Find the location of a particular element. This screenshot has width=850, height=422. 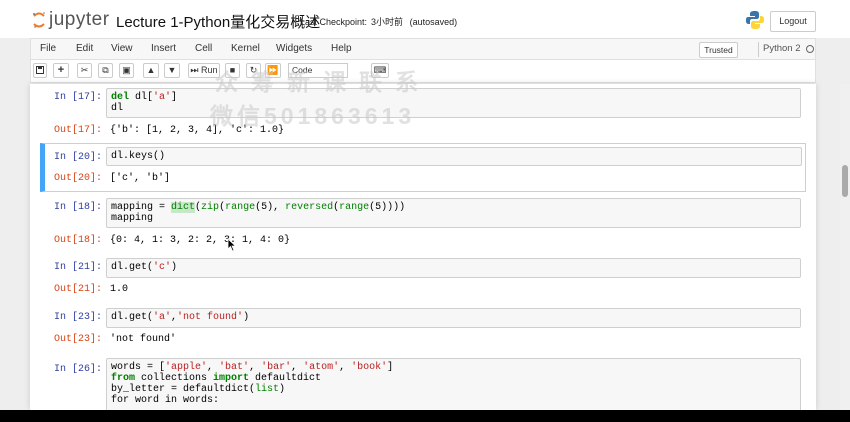

jupyter-logo: jupyter is located at coordinates (70, 20).